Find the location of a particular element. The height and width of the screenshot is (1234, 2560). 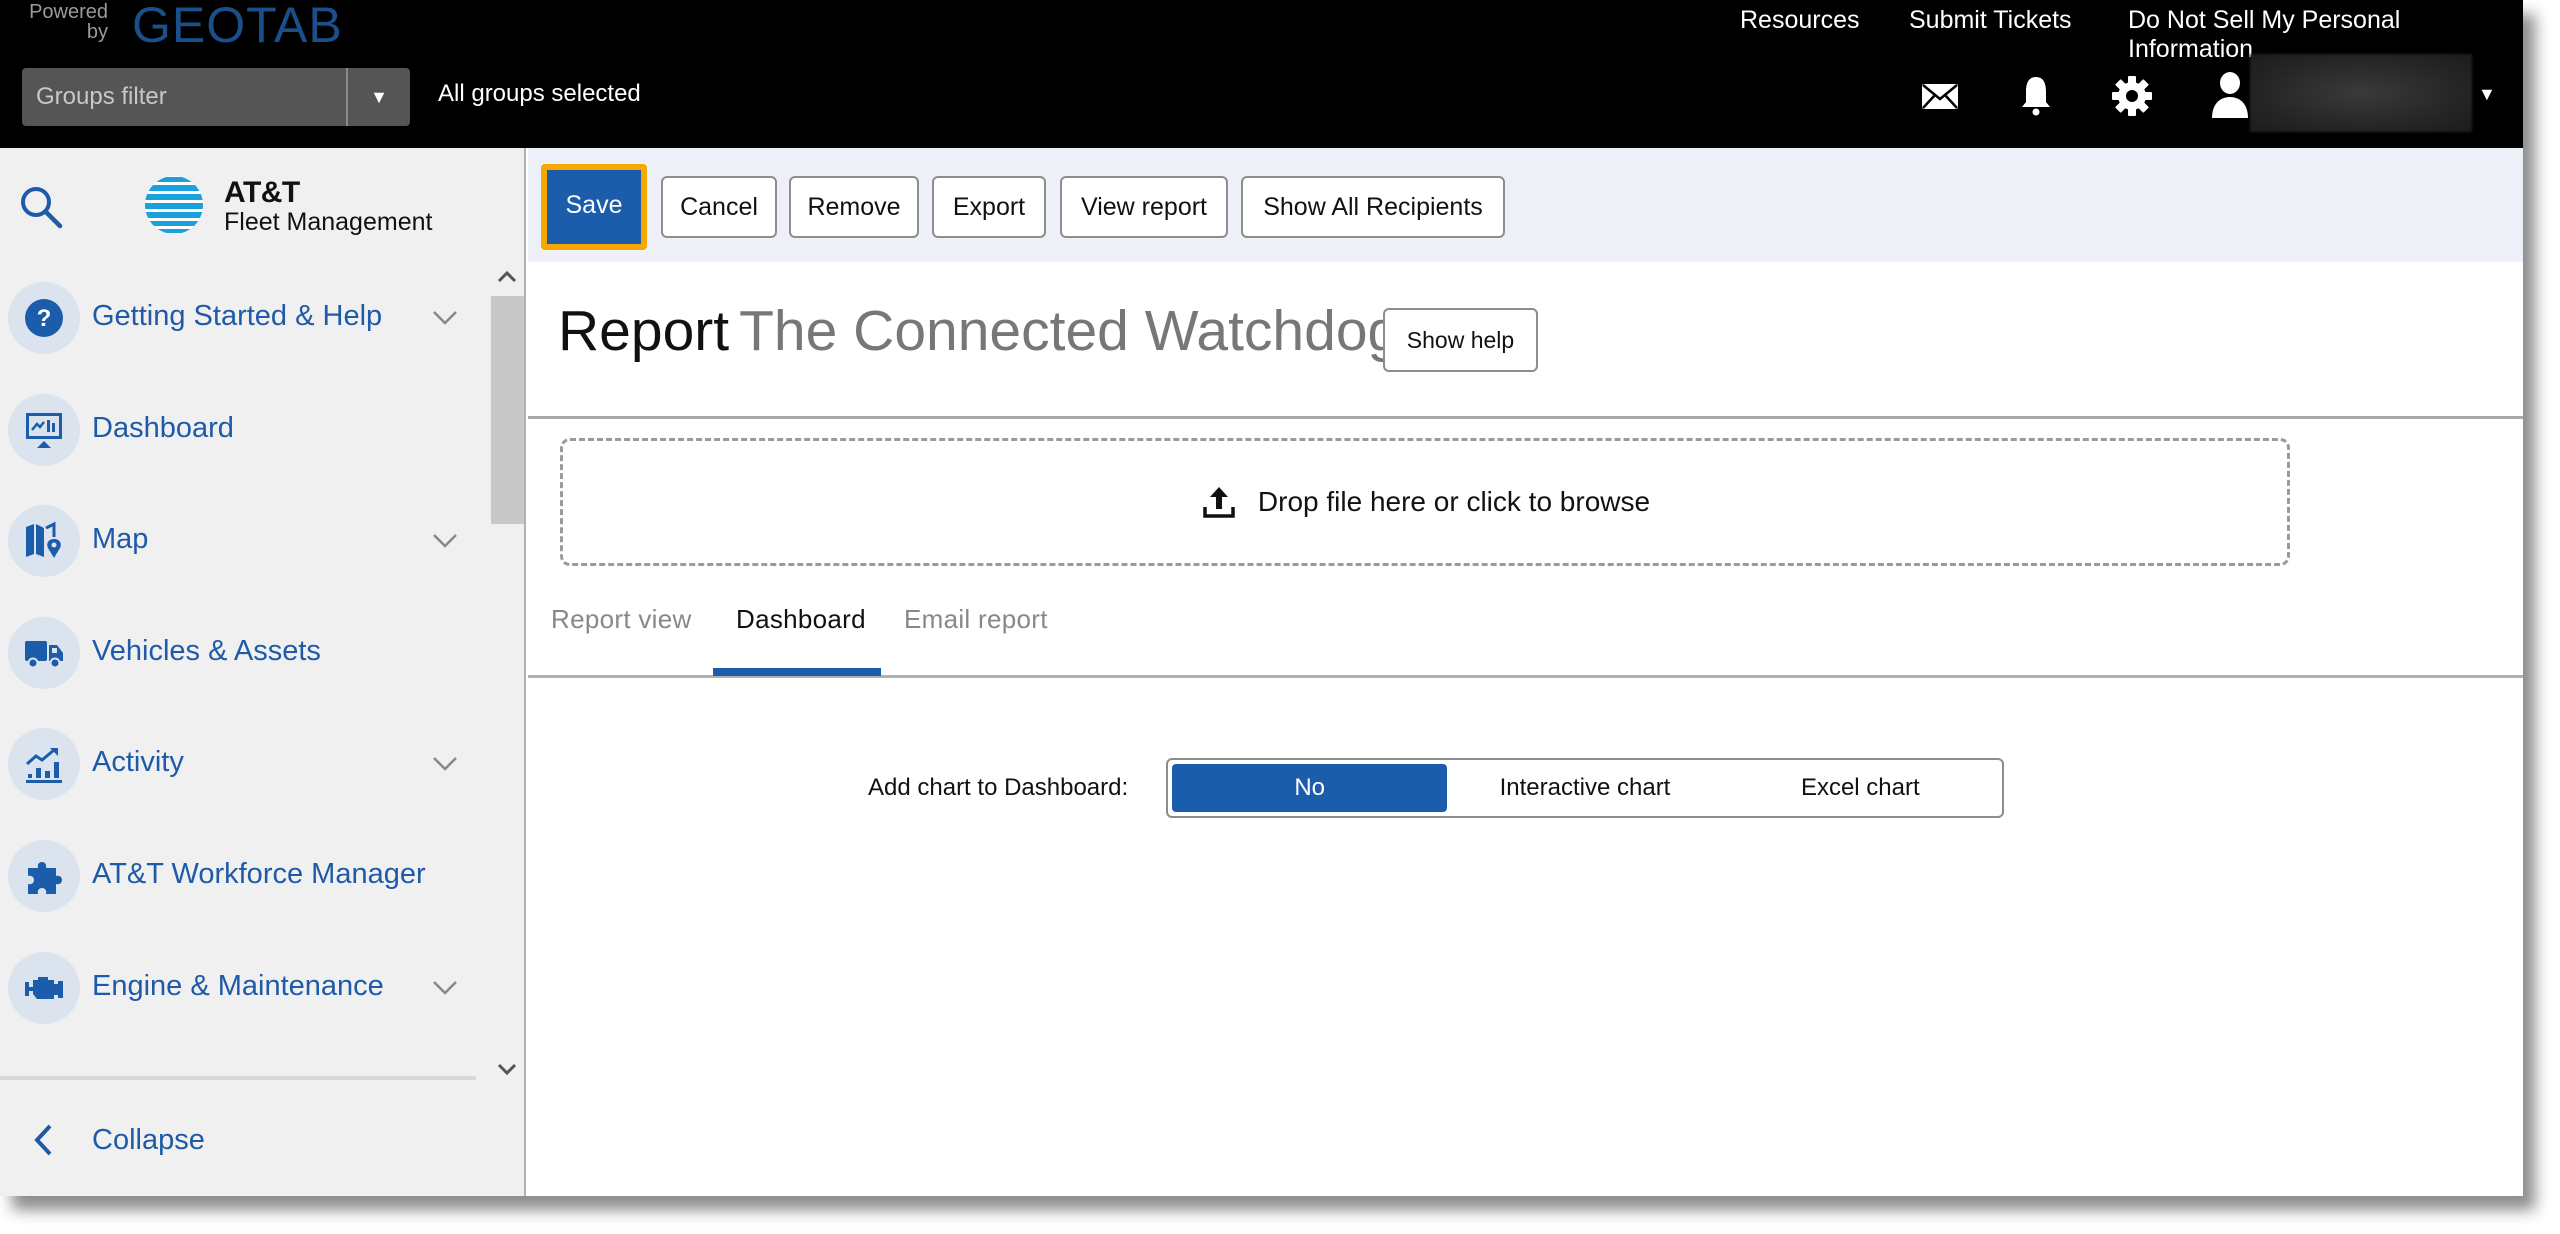

report-name: The Connected Watchdog is located at coordinates (1069, 331).